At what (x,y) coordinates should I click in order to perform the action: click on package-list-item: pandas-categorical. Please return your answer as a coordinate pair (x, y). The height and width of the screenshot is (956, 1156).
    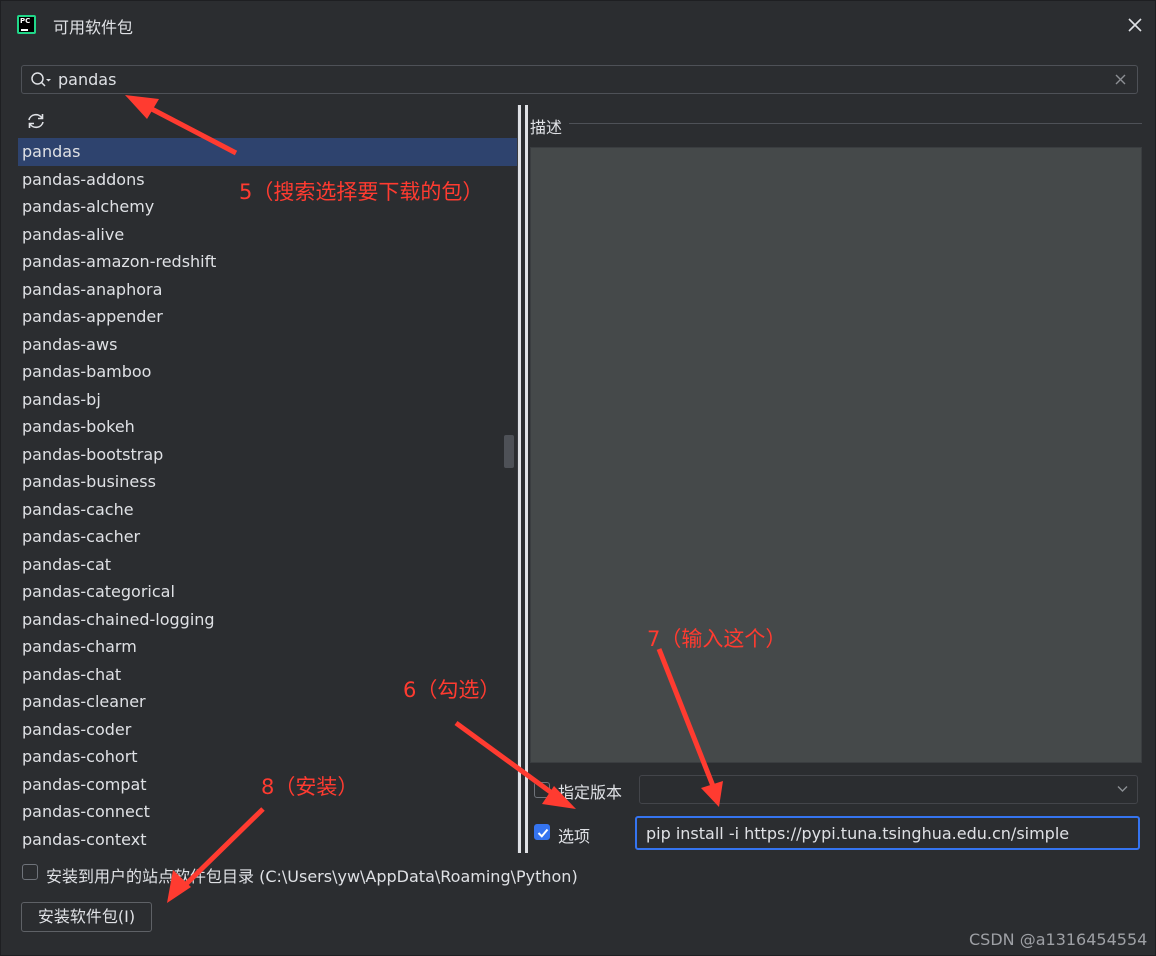
    Looking at the image, I should click on (267, 592).